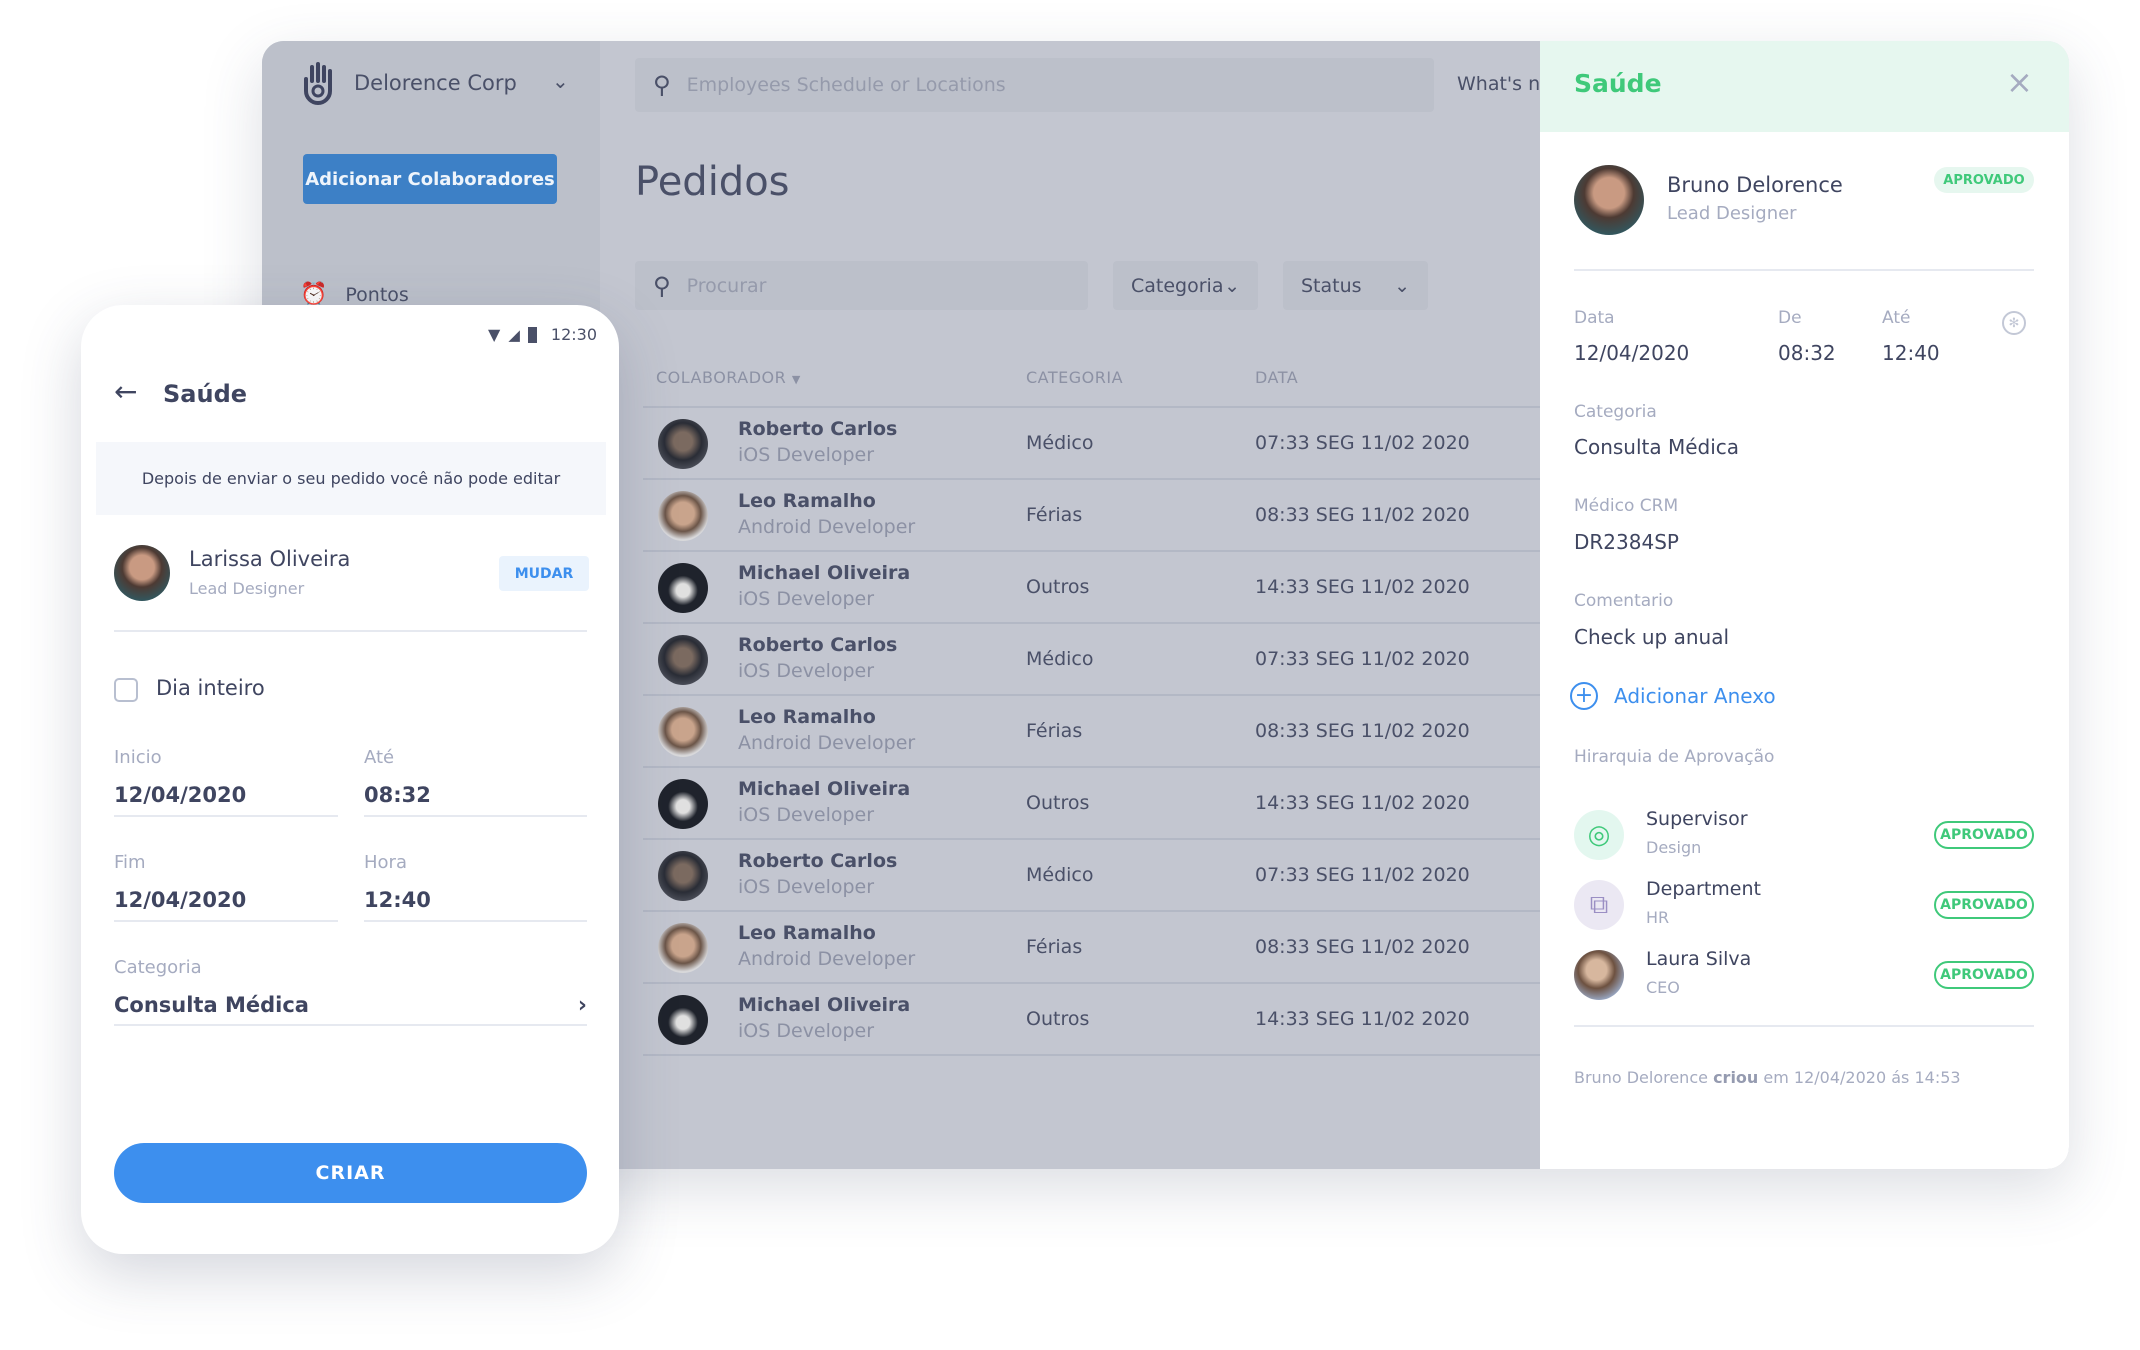  Describe the element at coordinates (1034, 85) in the screenshot. I see `global-search-input: ⚲ Employees Schedule or Locations` at that location.